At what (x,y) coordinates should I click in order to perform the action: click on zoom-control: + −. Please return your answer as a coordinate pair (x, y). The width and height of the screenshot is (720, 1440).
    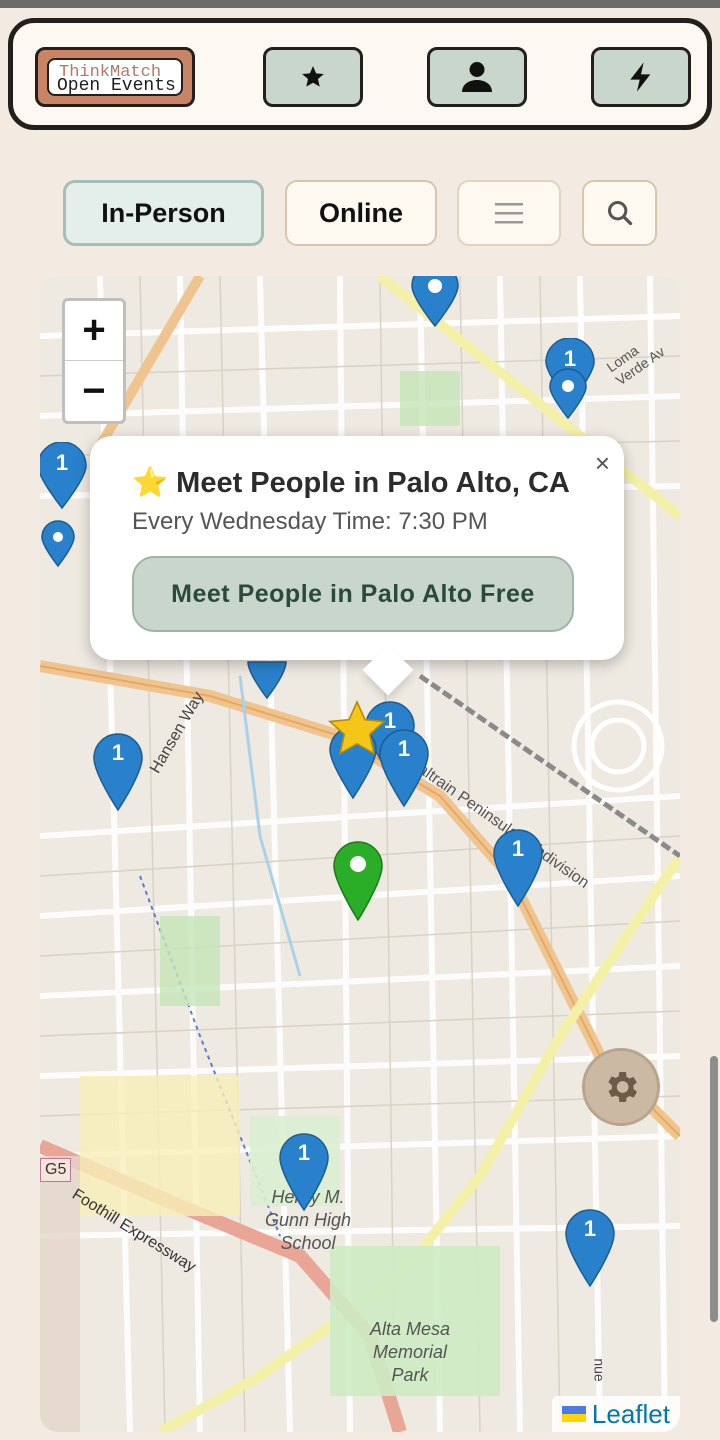
    Looking at the image, I should click on (94, 361).